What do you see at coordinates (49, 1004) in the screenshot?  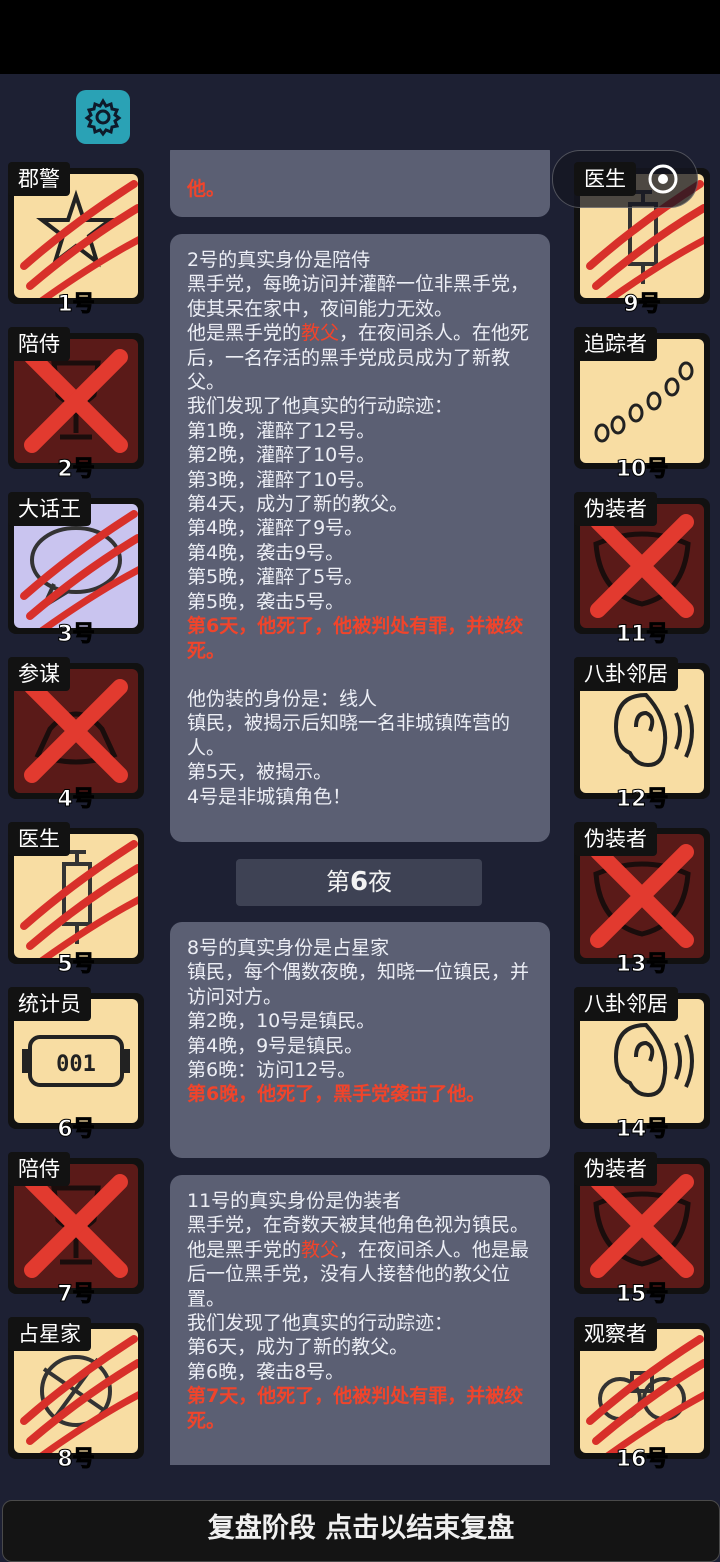 I see `role-label: 统计员` at bounding box center [49, 1004].